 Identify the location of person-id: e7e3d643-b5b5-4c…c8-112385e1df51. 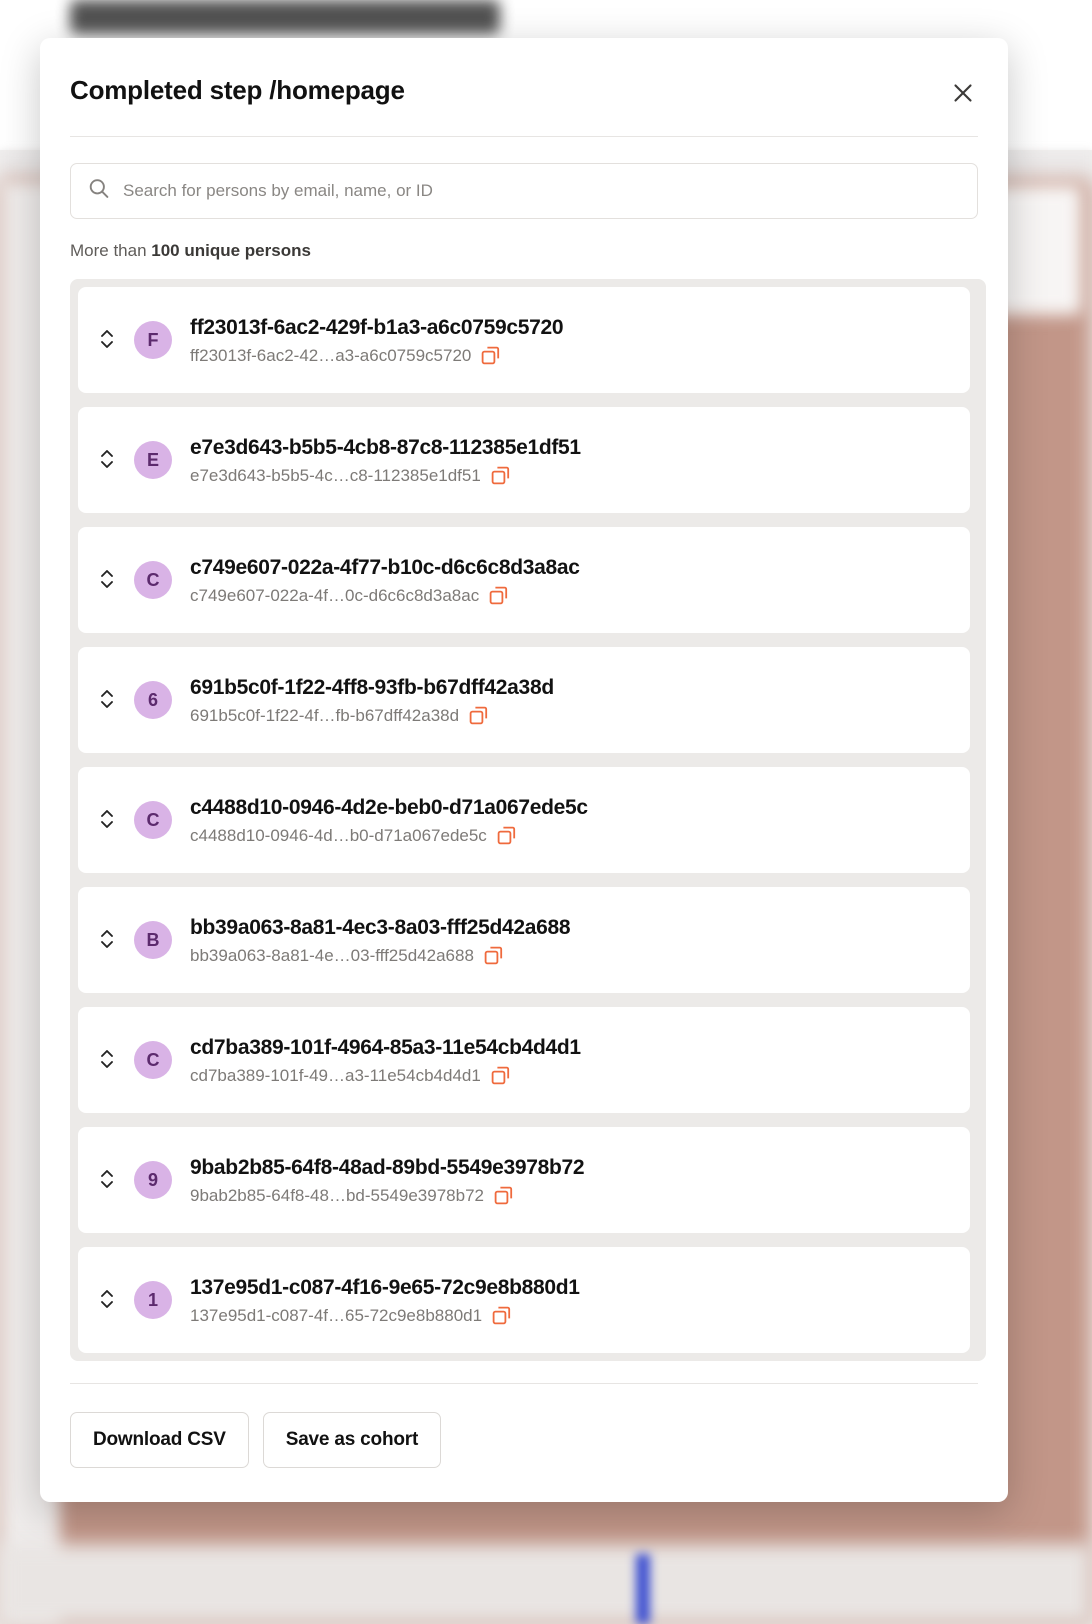
(335, 475).